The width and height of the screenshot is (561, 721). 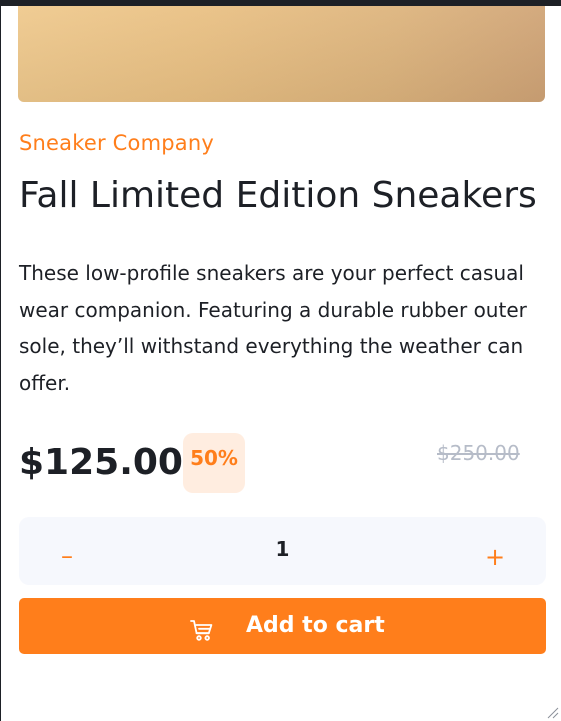 I want to click on quantity-stepper: – 1 +, so click(x=282, y=551).